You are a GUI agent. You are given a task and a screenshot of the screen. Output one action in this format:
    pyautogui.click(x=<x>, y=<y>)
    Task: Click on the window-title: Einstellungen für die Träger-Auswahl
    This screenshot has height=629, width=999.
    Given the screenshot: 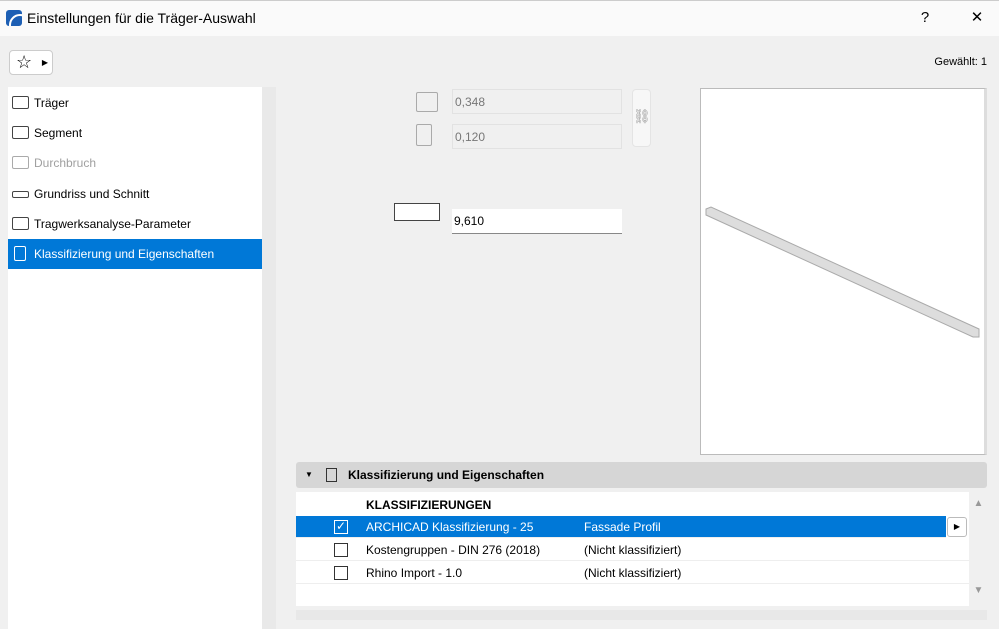 What is the action you would take?
    pyautogui.click(x=141, y=18)
    